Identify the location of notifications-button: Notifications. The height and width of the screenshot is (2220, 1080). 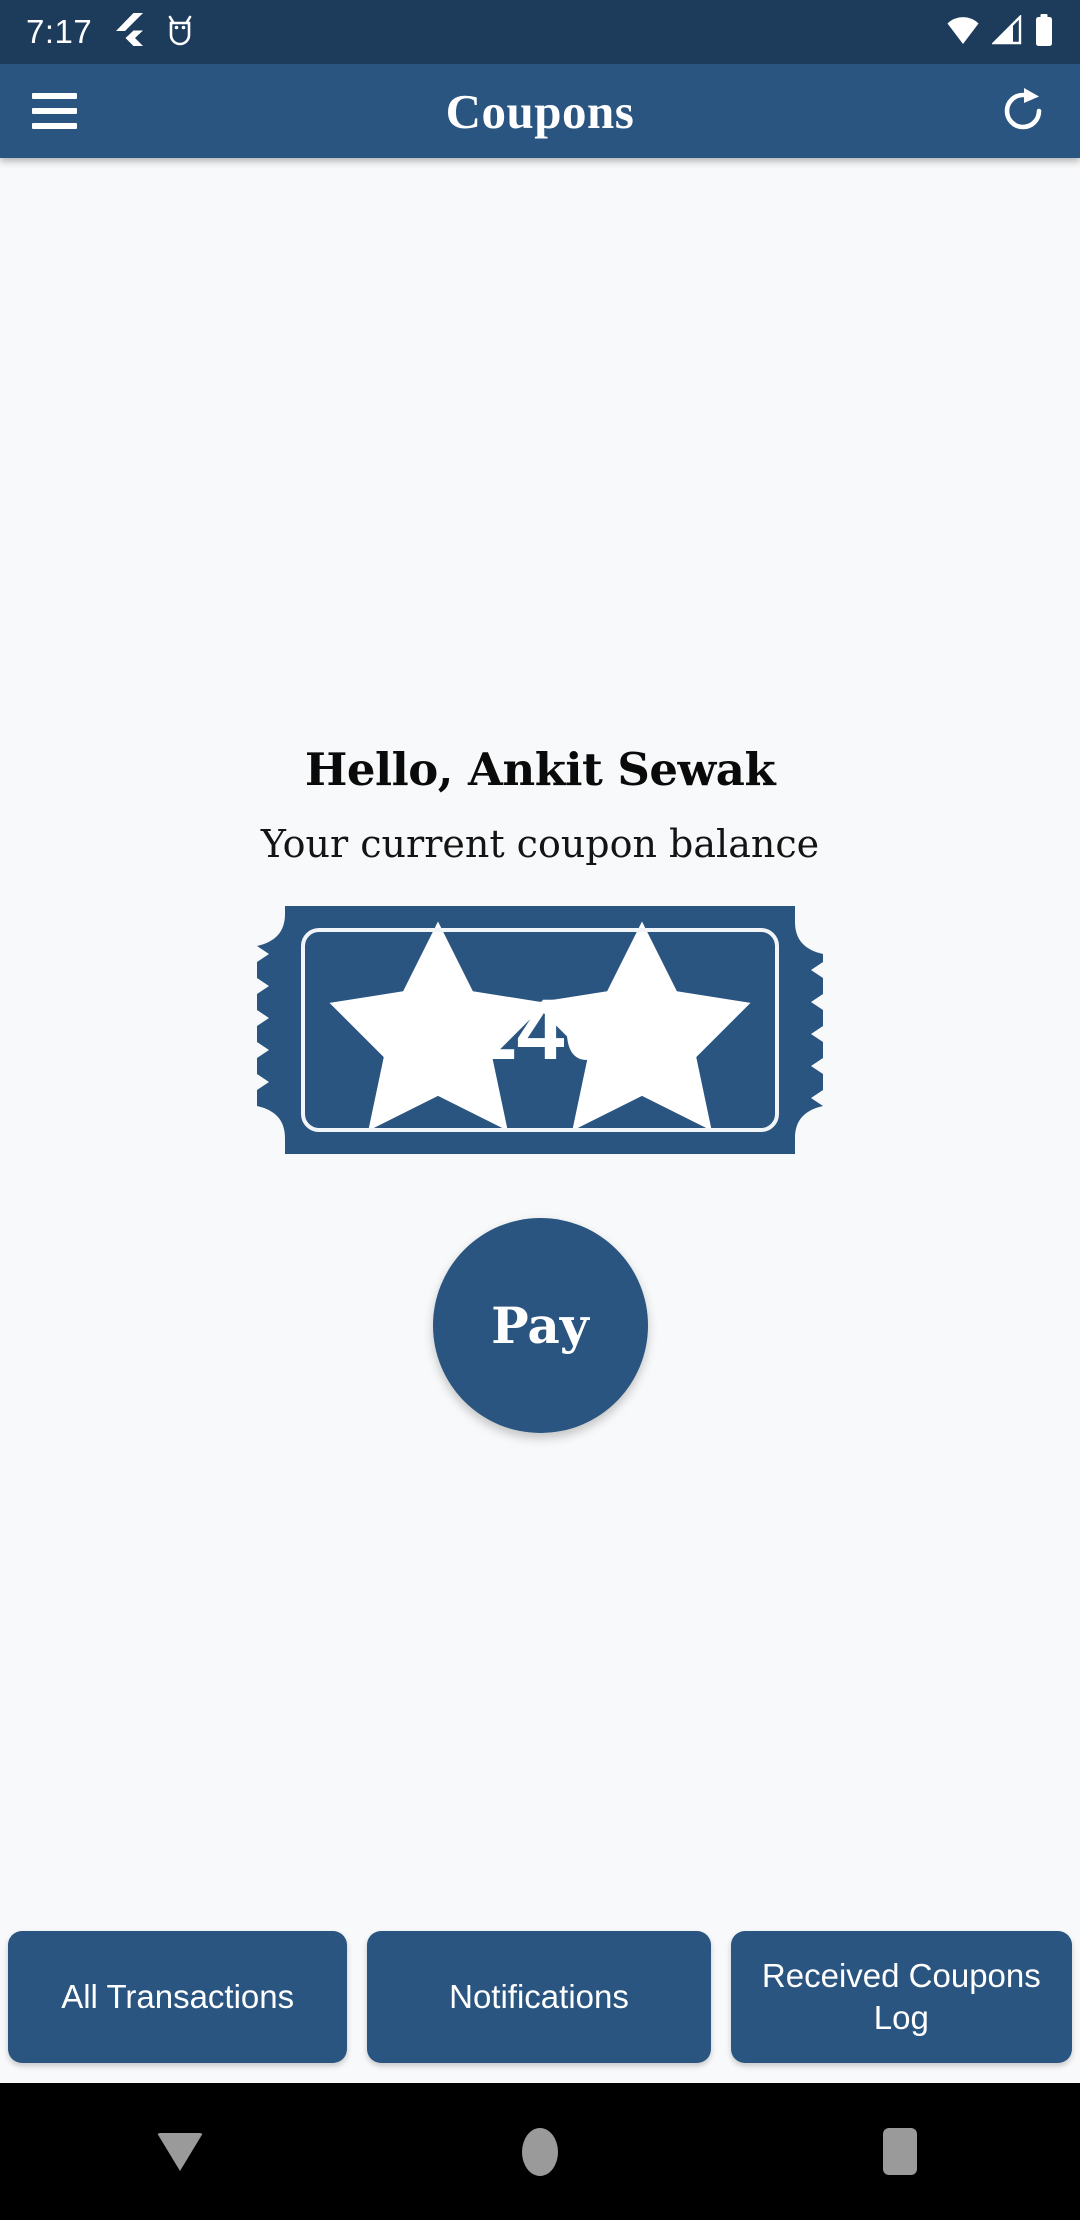
(539, 1997).